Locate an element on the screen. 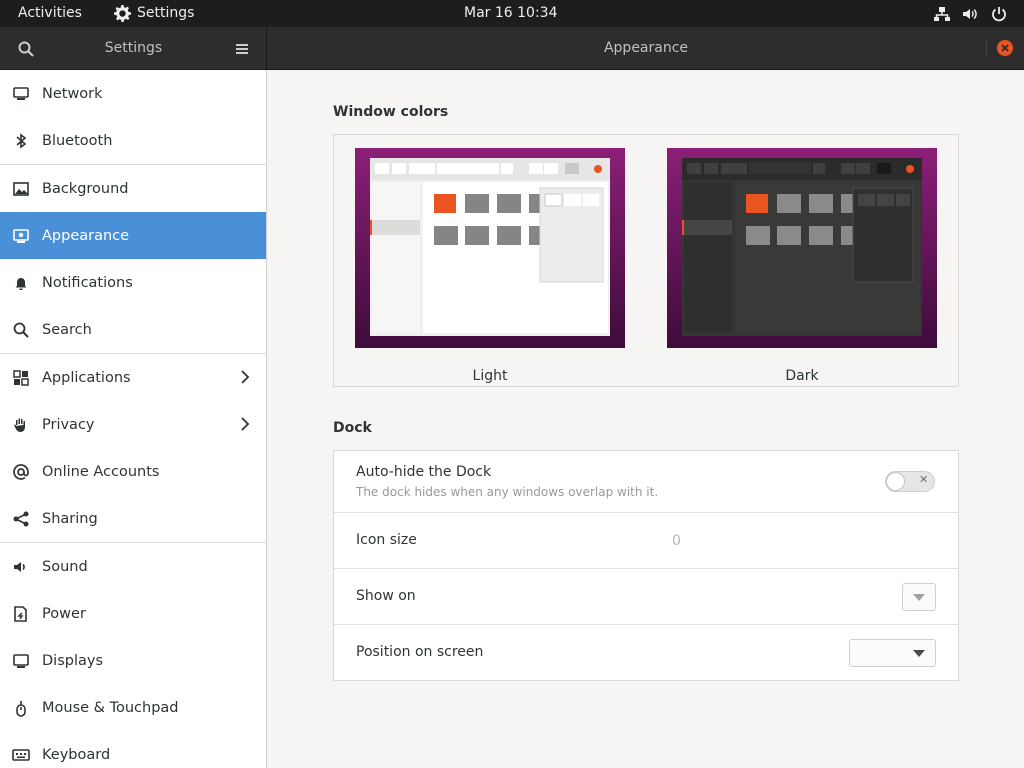 This screenshot has height=768, width=1024. sidebar-item-label: Sharing is located at coordinates (70, 518).